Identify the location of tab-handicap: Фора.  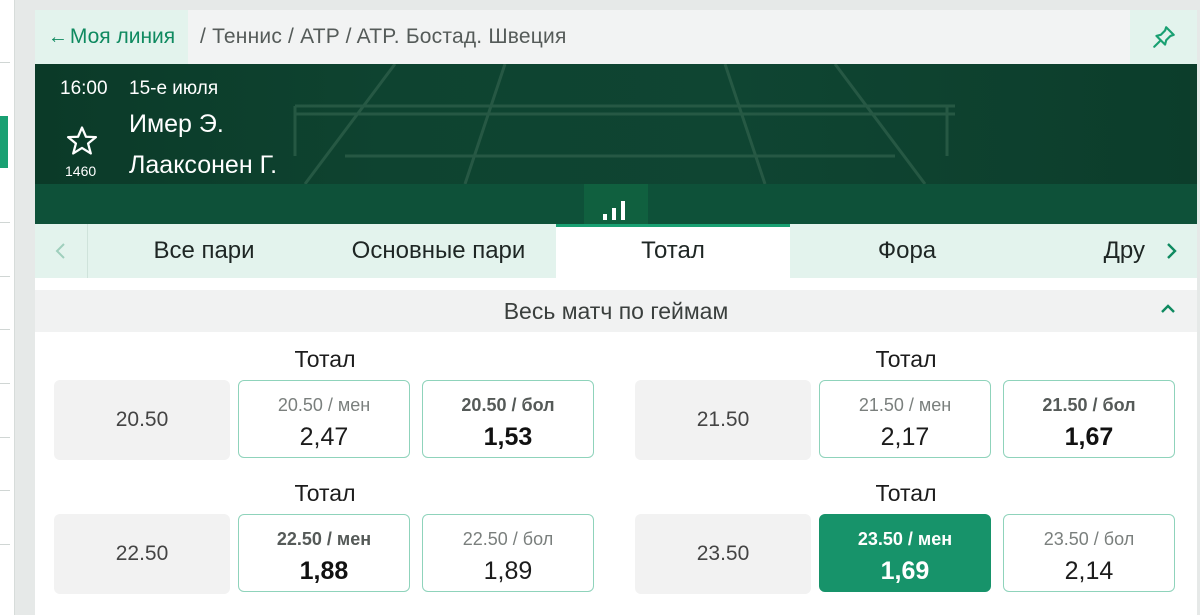
(907, 251).